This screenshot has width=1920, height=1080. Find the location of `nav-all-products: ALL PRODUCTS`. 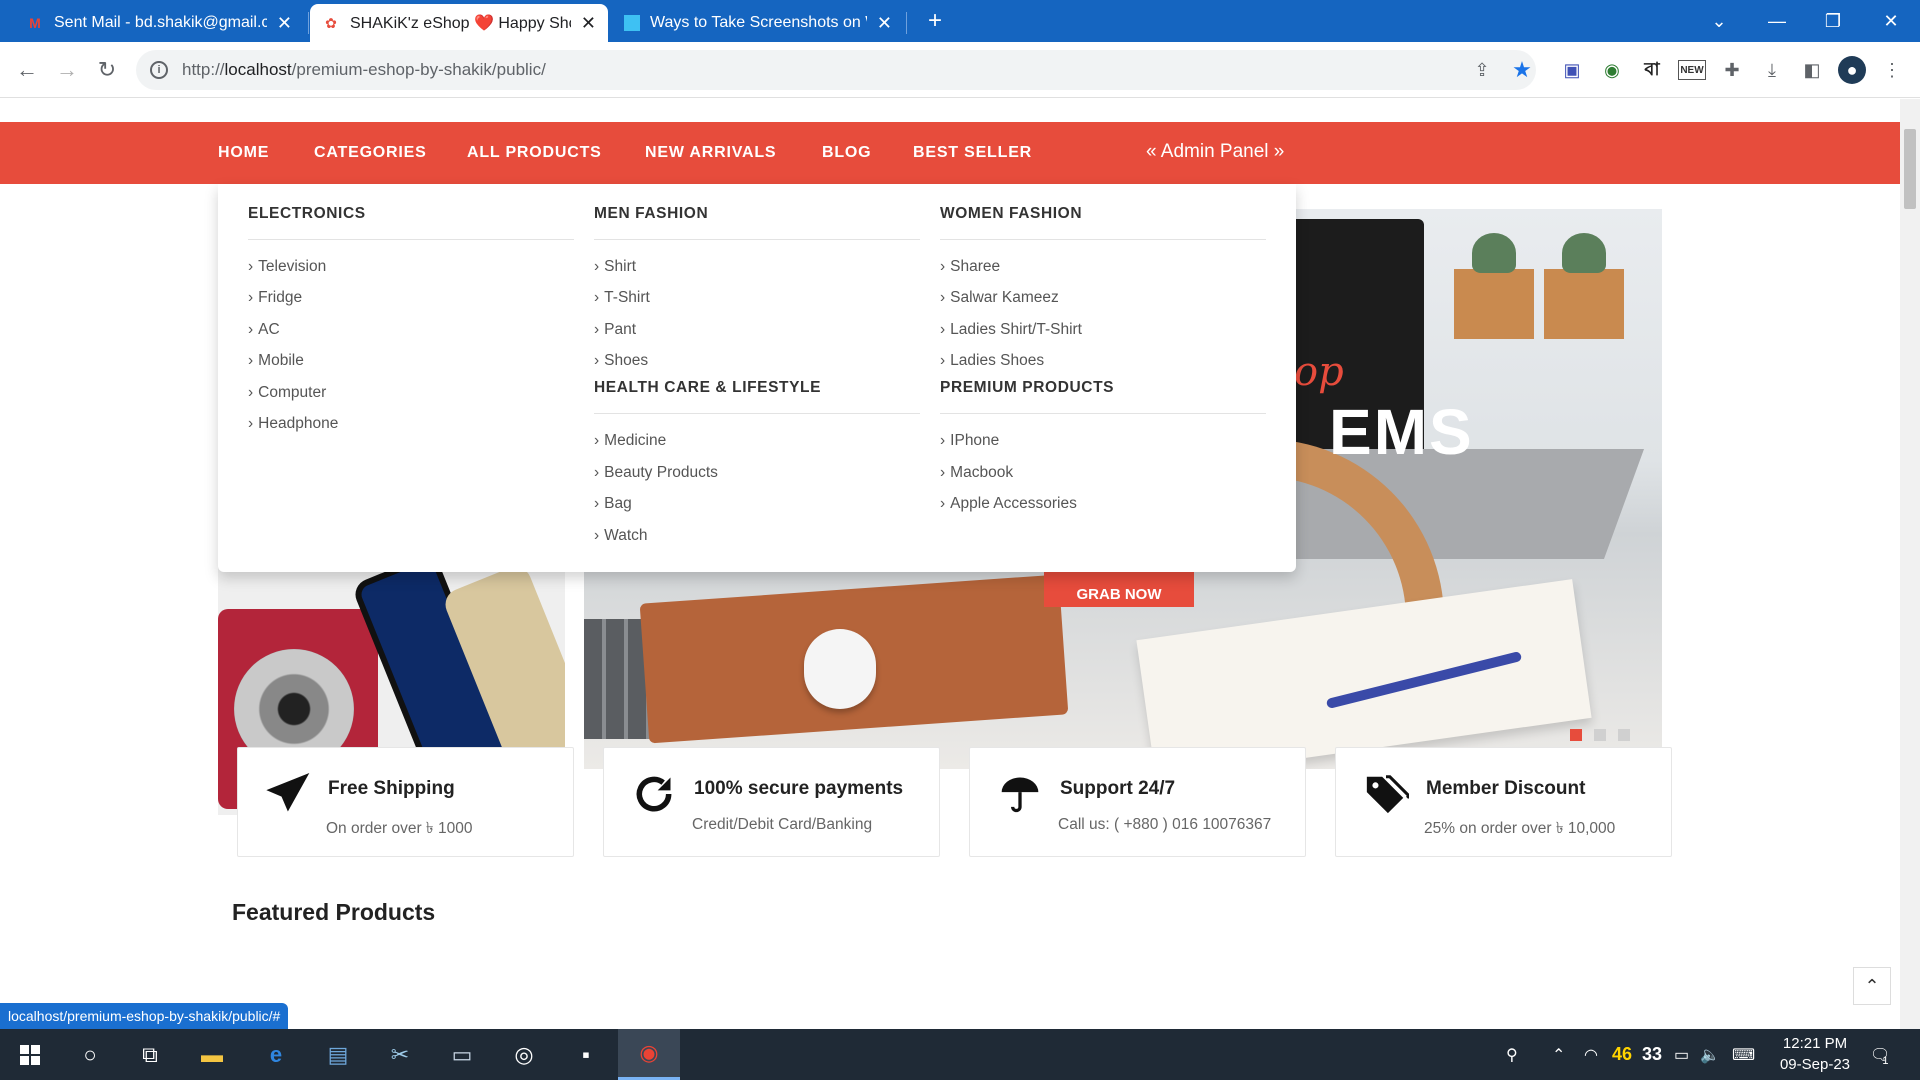

nav-all-products: ALL PRODUCTS is located at coordinates (534, 153).